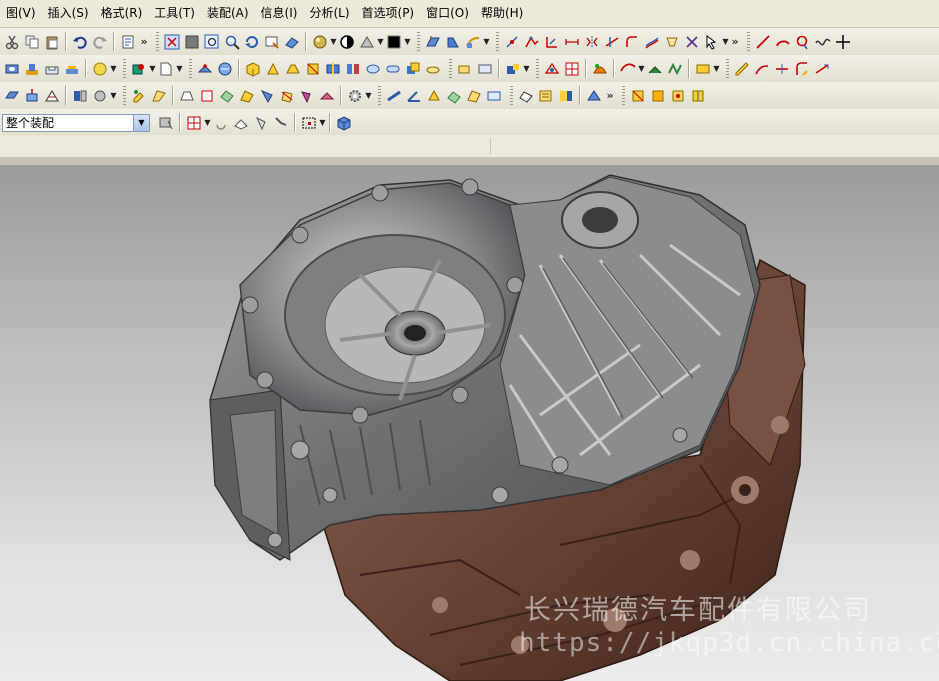 Image resolution: width=939 pixels, height=681 pixels. Describe the element at coordinates (187, 96) in the screenshot. I see `move-feature-icon` at that location.